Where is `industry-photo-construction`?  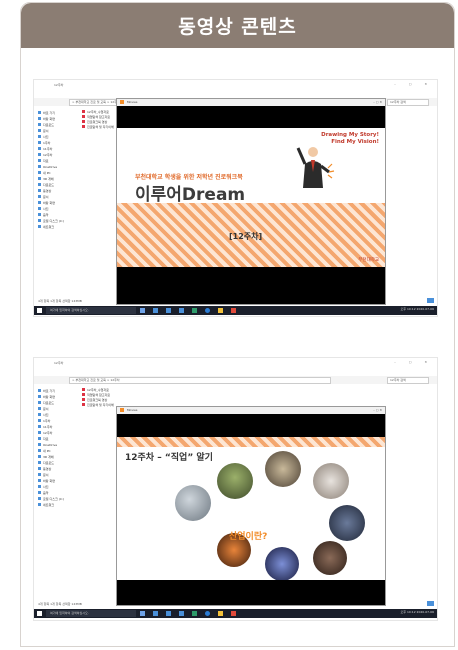 industry-photo-construction is located at coordinates (193, 503).